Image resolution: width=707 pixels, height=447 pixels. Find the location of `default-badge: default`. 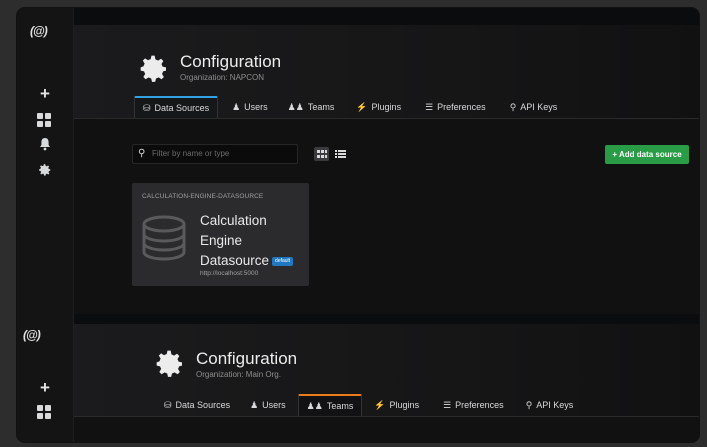

default-badge: default is located at coordinates (283, 261).